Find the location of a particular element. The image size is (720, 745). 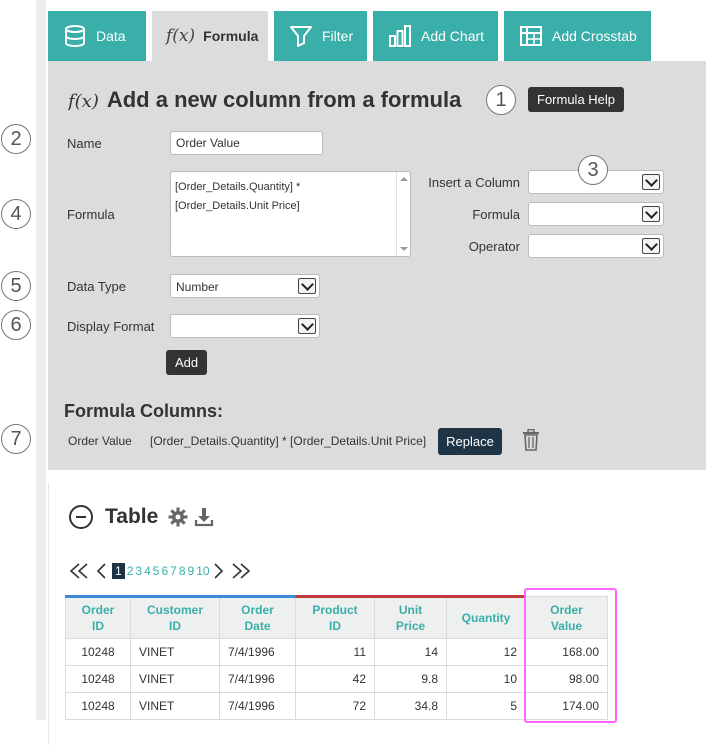

formula-column-name: Order Value is located at coordinates (100, 441).